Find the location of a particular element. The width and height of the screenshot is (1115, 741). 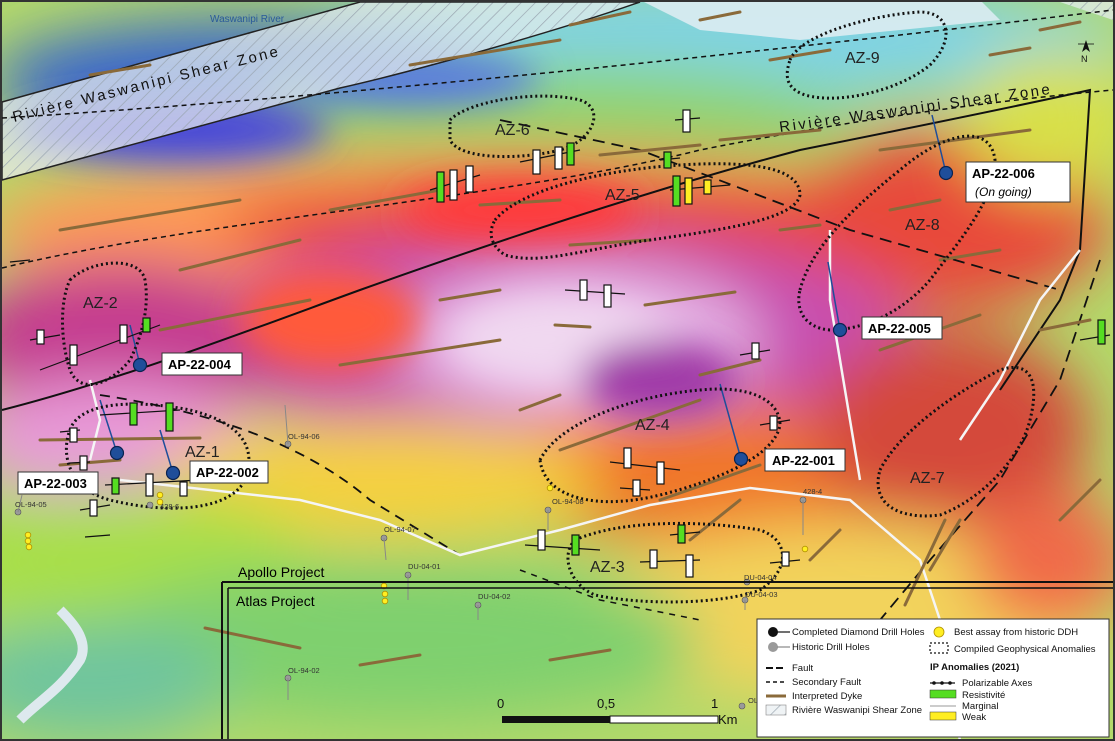

legend-historic-holes: Historic Drill Holes is located at coordinates (831, 647).